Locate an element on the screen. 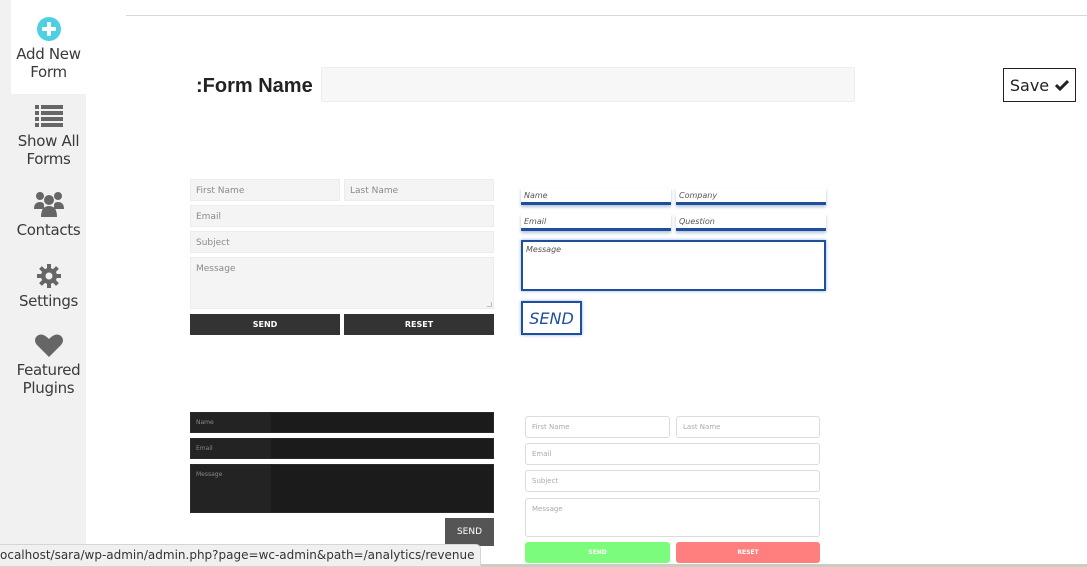 The width and height of the screenshot is (1087, 567). gear-icon is located at coordinates (48, 276).